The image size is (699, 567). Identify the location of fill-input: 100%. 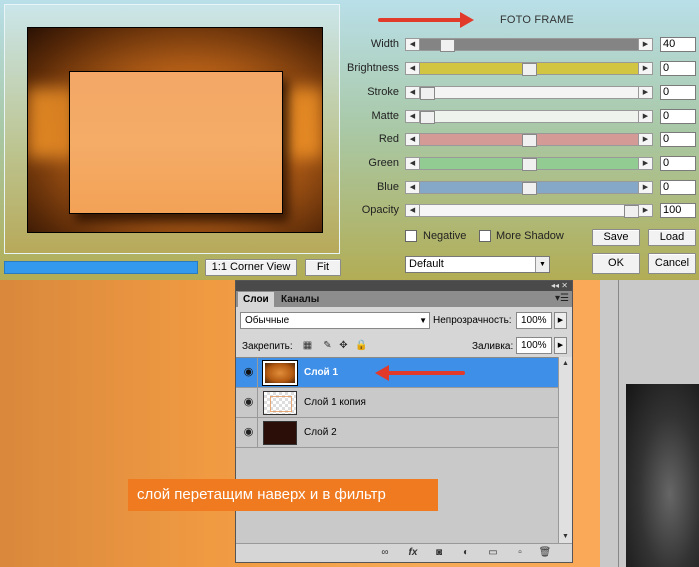
(534, 345).